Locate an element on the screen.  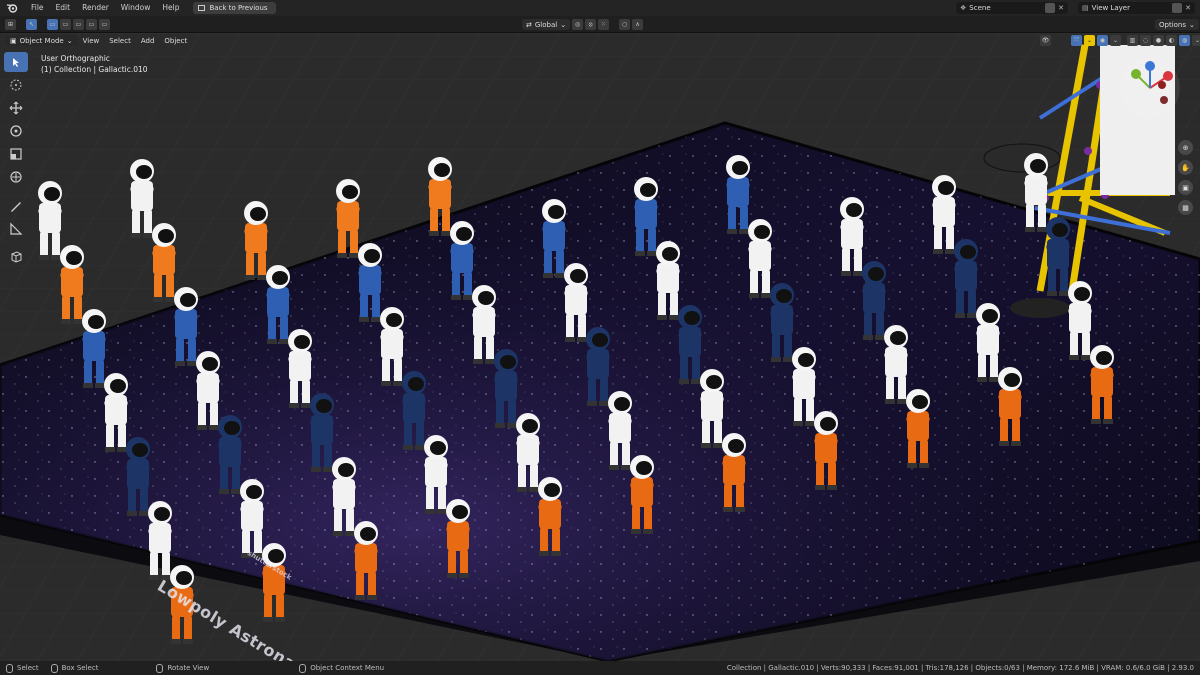
hint-select-label: Select is located at coordinates (28, 668).